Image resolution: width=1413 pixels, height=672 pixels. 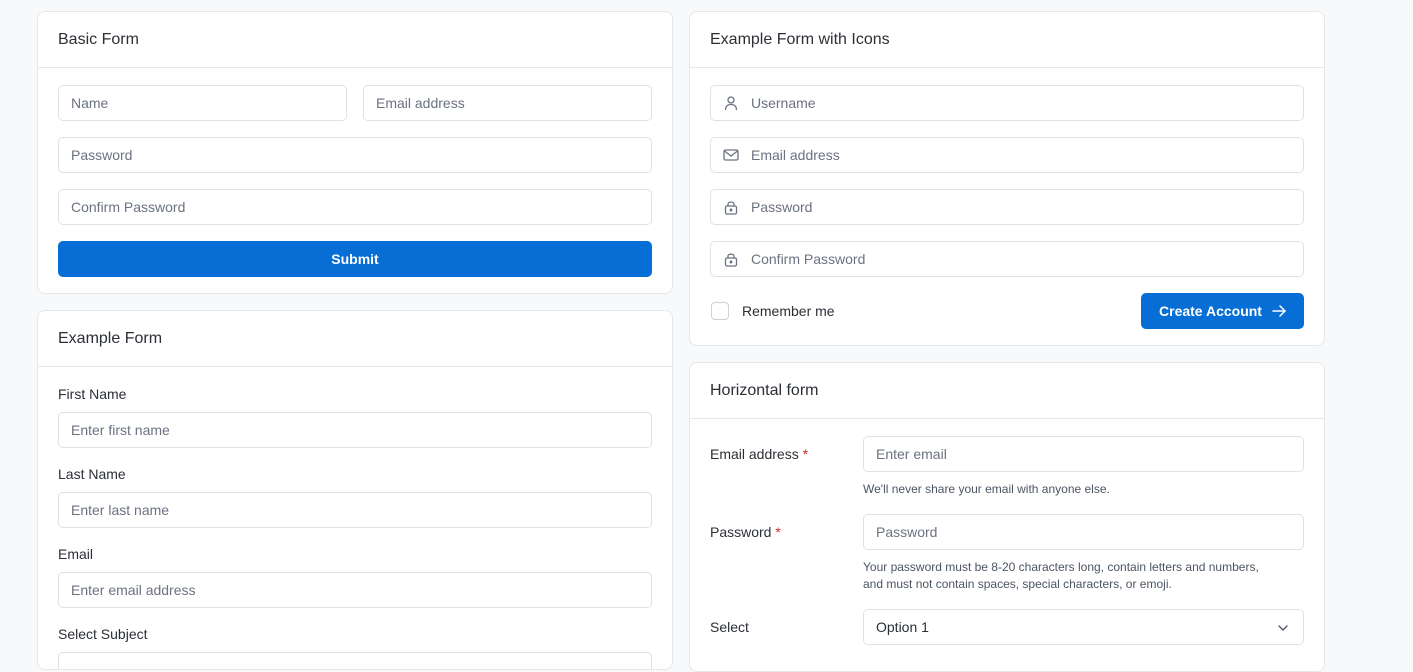 What do you see at coordinates (808, 259) in the screenshot?
I see `icon-confirm-password-placeholder: Confirm Password` at bounding box center [808, 259].